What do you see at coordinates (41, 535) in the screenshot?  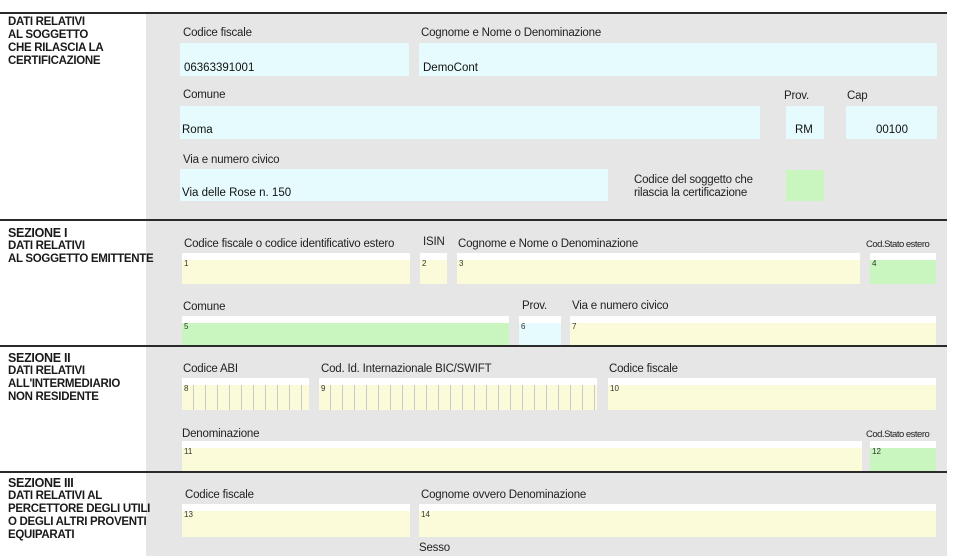 I see `title-line: EQUIPARATI` at bounding box center [41, 535].